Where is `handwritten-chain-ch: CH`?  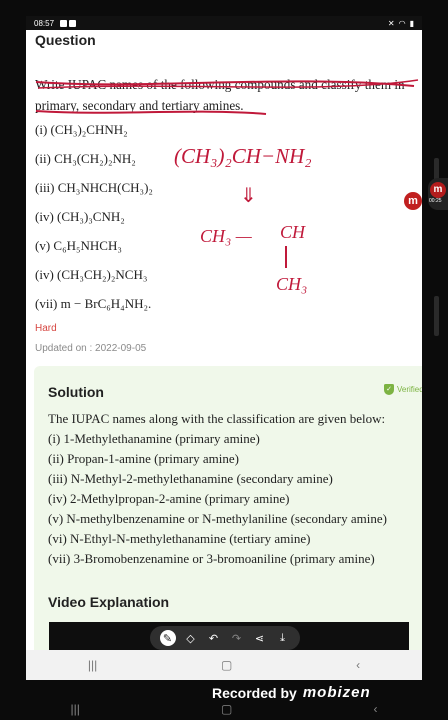 handwritten-chain-ch: CH is located at coordinates (293, 232).